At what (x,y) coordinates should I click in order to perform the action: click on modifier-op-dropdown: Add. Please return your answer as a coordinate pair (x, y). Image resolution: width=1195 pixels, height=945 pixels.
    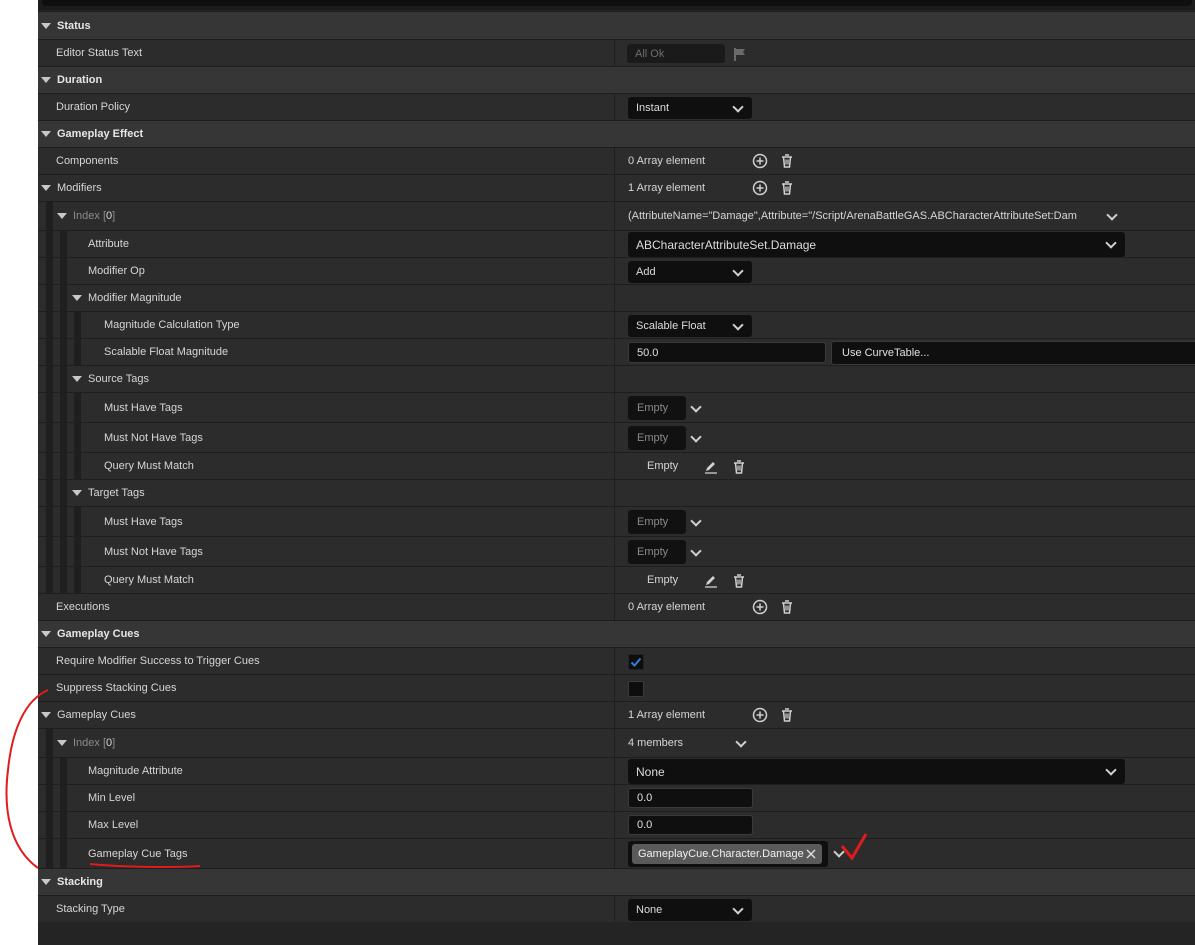
    Looking at the image, I should click on (690, 272).